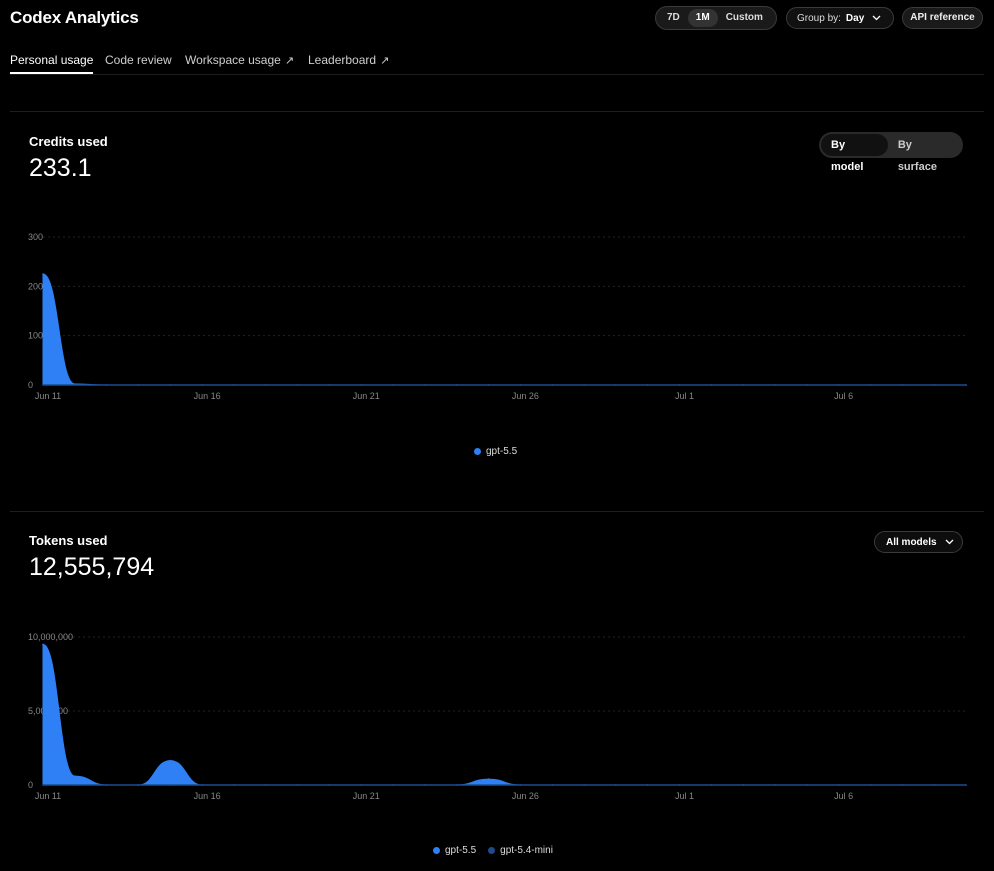  Describe the element at coordinates (35, 286) in the screenshot. I see `y-tick-label: 200` at that location.